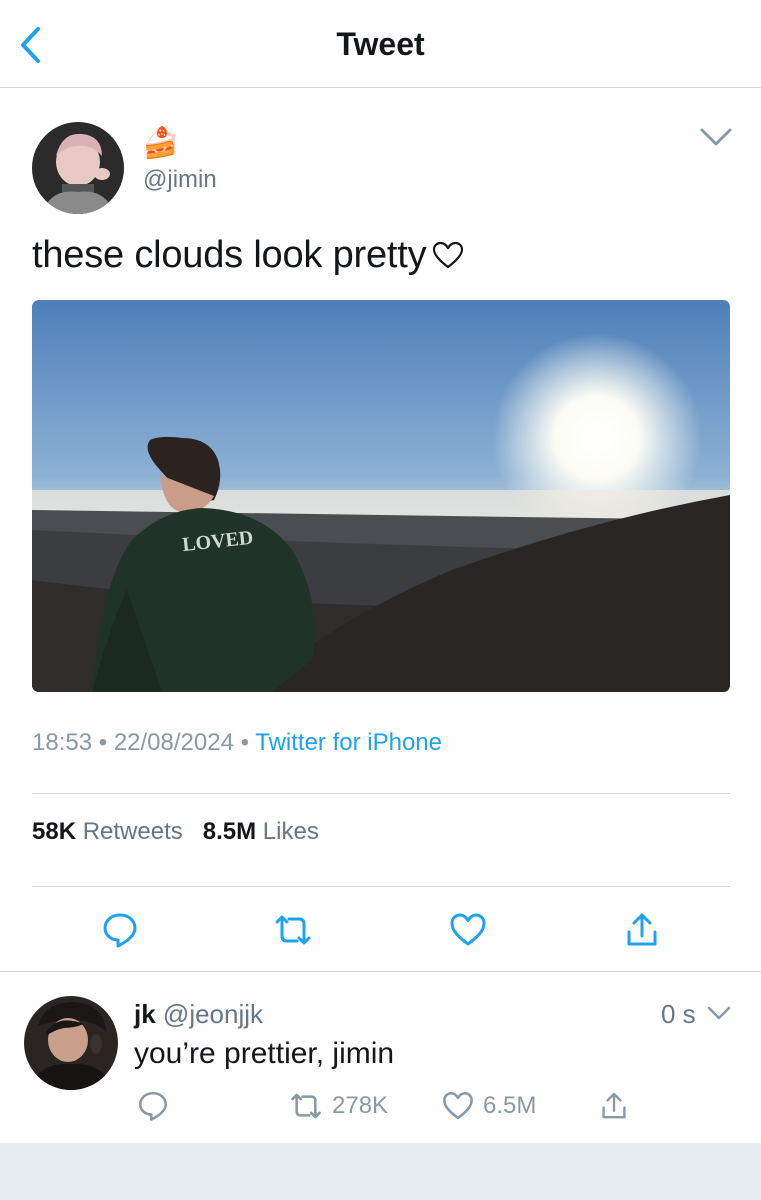 The height and width of the screenshot is (1200, 761). What do you see at coordinates (180, 180) in the screenshot?
I see `author-handle: @jimin` at bounding box center [180, 180].